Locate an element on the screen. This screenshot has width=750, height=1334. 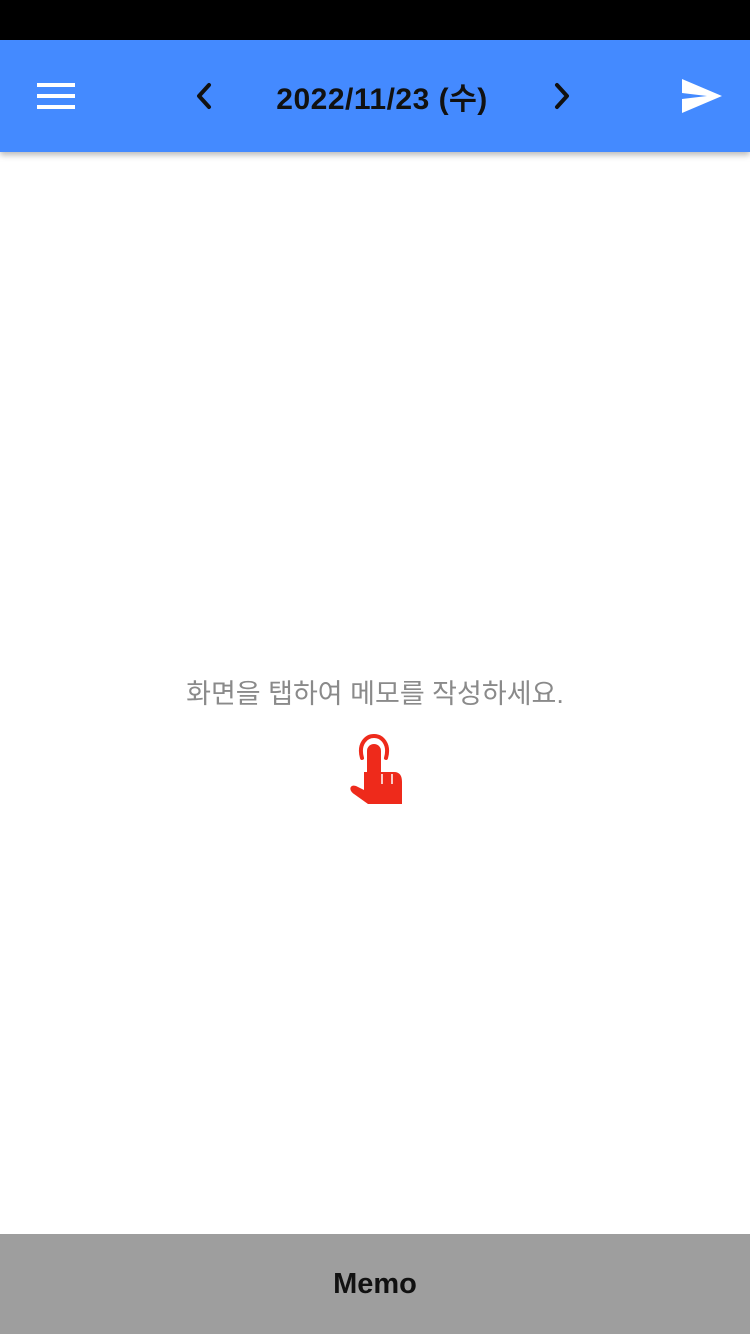
next-day-button is located at coordinates (562, 96).